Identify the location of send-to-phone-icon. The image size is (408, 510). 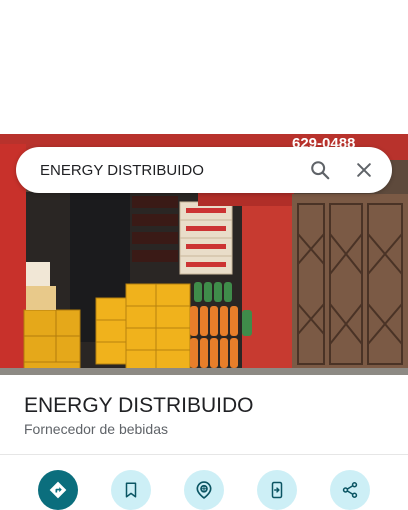
(277, 490).